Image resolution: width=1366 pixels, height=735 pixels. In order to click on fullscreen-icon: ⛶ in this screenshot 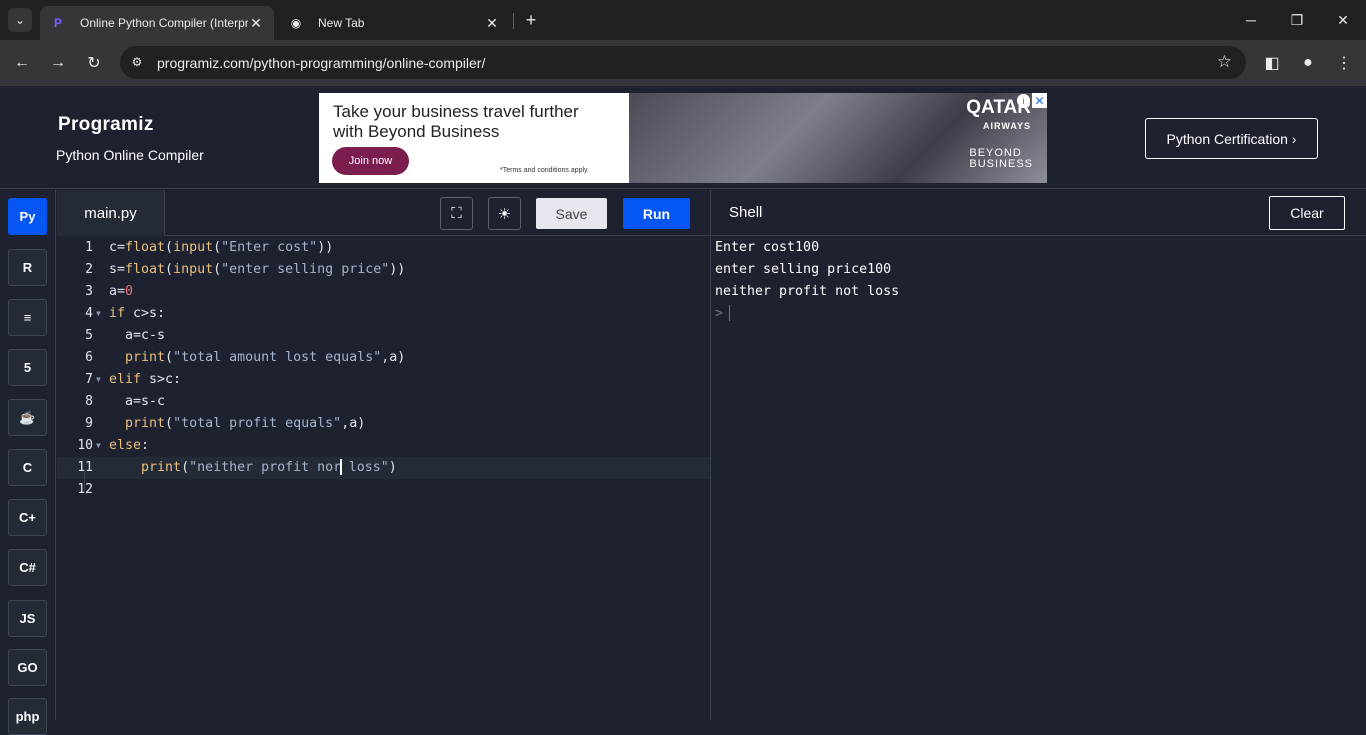, I will do `click(456, 213)`.